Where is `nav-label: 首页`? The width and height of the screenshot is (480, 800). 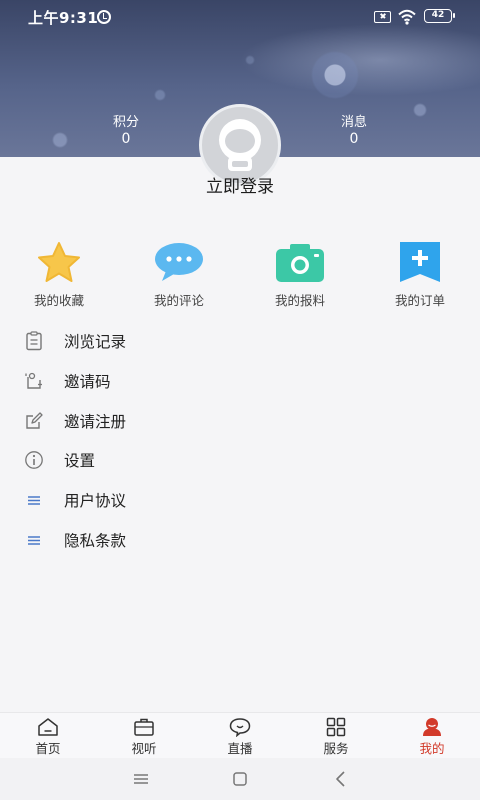
nav-label: 首页 is located at coordinates (48, 748).